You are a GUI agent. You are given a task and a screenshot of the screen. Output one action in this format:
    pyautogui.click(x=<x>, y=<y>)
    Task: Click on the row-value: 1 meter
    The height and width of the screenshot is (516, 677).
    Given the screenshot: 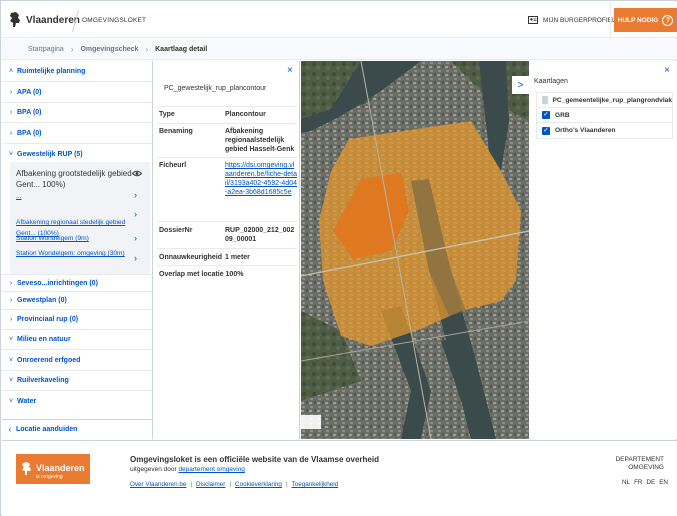 What is the action you would take?
    pyautogui.click(x=237, y=257)
    